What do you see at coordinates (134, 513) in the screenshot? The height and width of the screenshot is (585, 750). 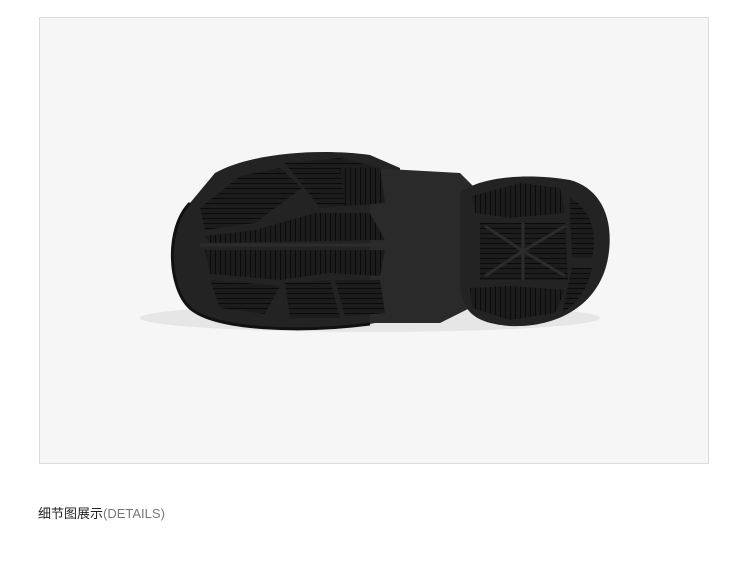 I see `caption-title-en: (DETAILS)` at bounding box center [134, 513].